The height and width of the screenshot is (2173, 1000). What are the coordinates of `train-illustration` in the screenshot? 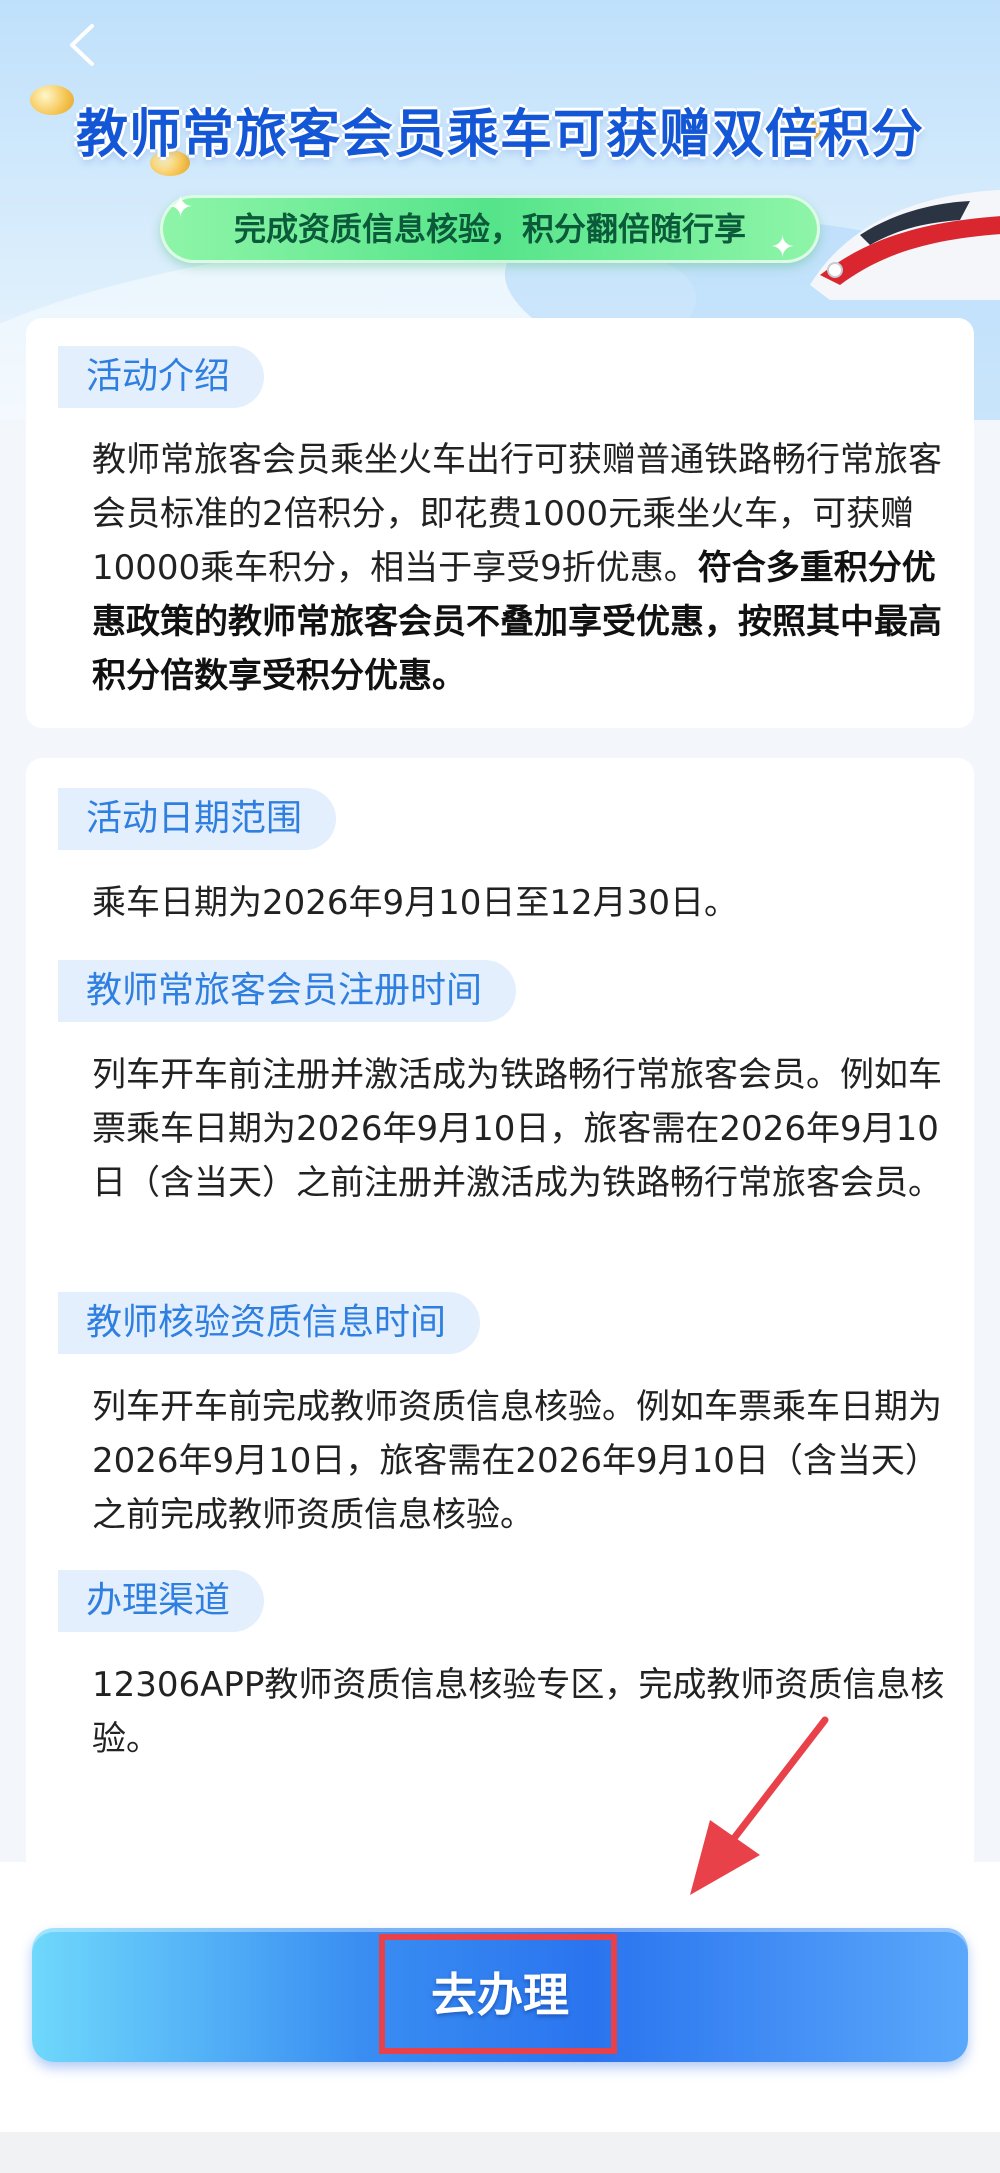 It's located at (905, 245).